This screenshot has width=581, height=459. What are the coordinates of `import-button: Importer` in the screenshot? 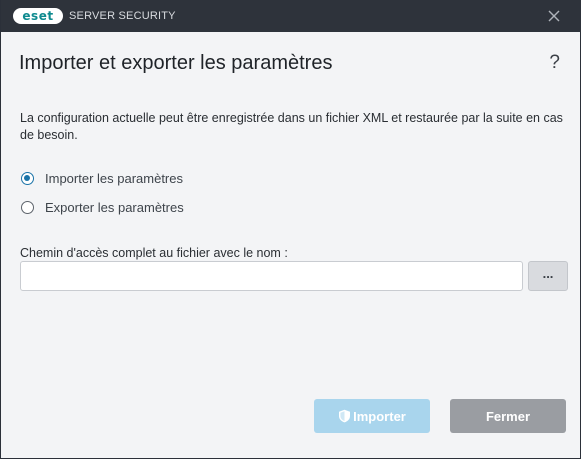 It's located at (372, 416).